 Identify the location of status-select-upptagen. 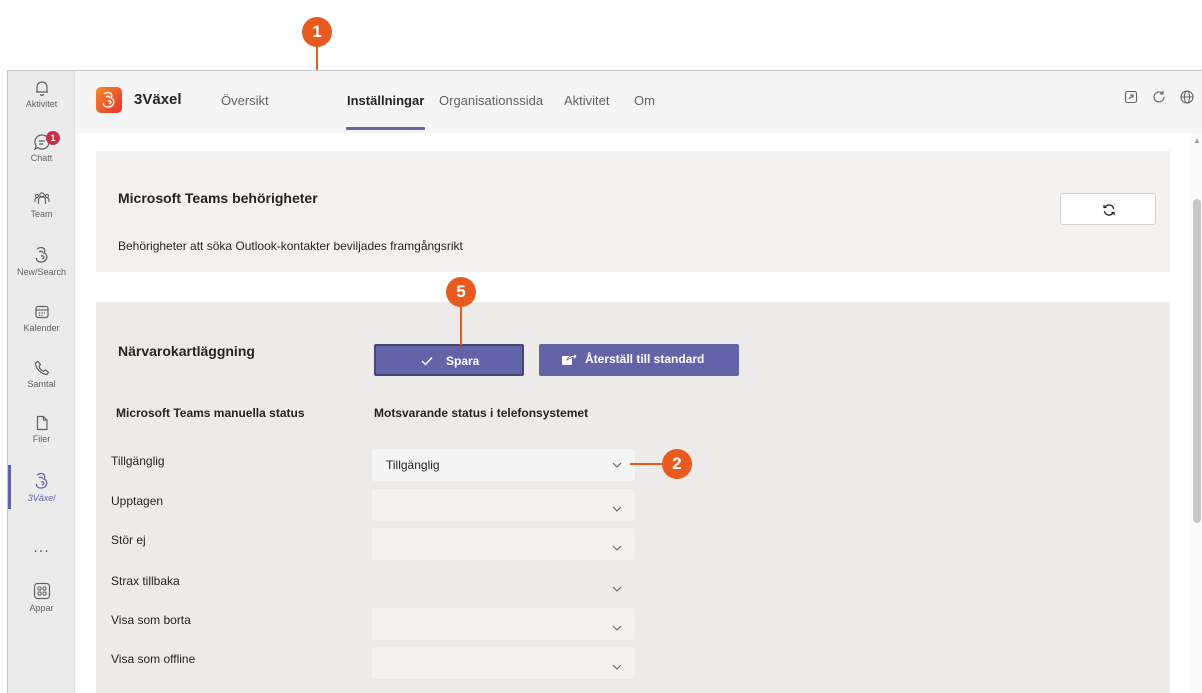
(503, 505).